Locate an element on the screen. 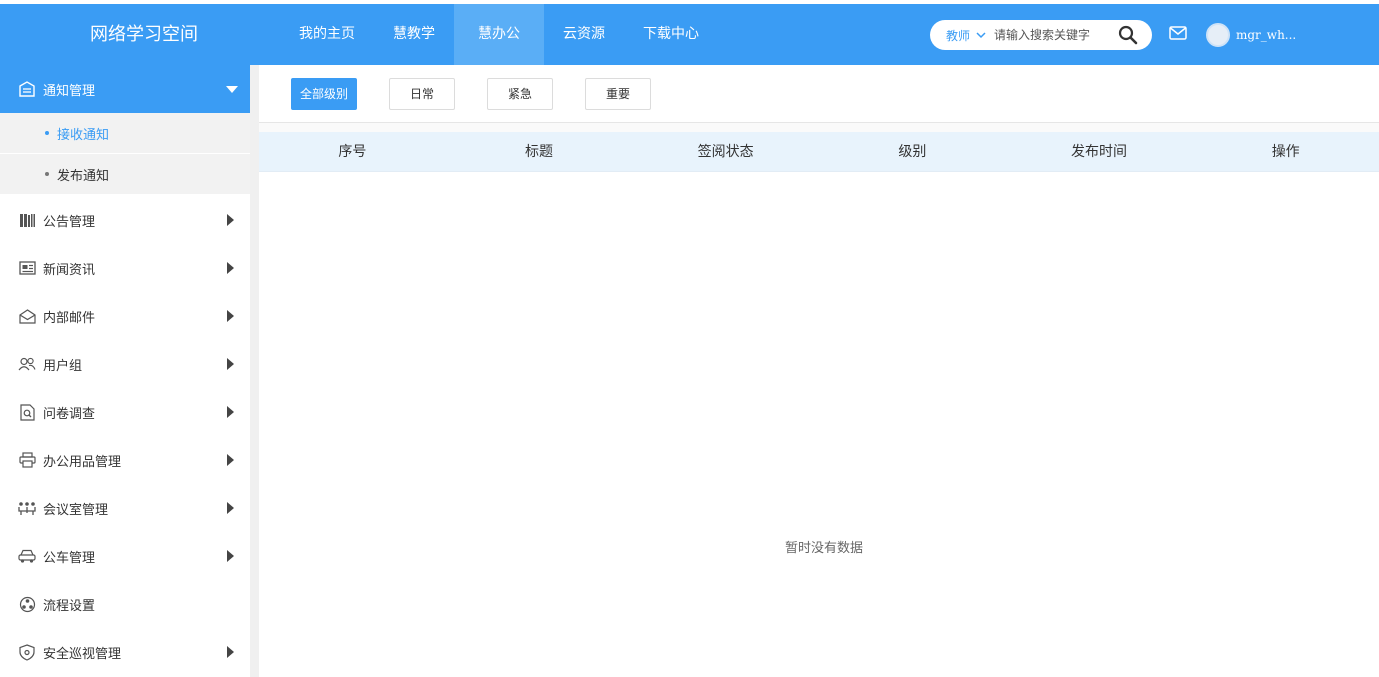 Image resolution: width=1379 pixels, height=677 pixels. sidebar-item-label: 流程设置 is located at coordinates (69, 606).